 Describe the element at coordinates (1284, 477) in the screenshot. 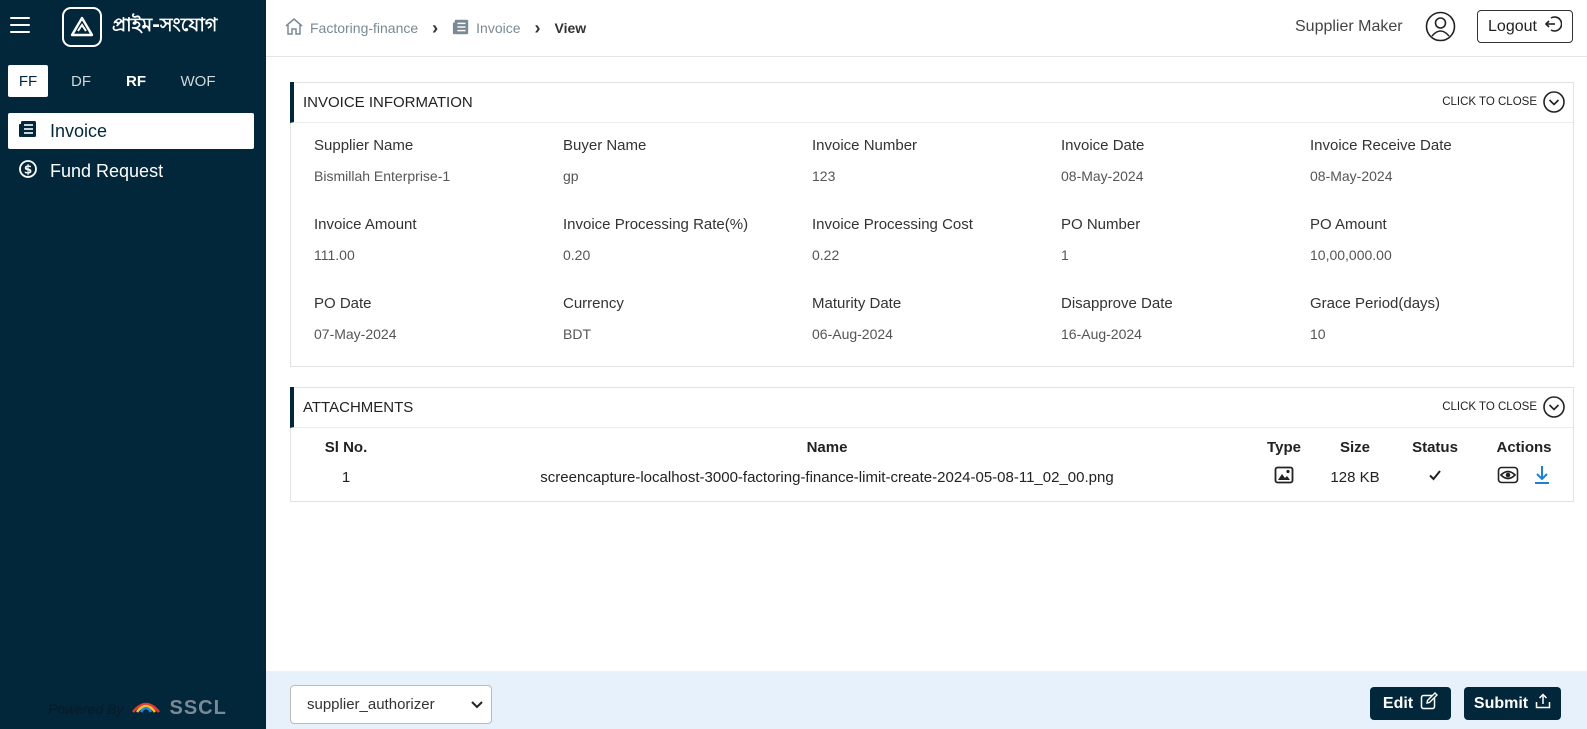

I see `image-file-icon` at that location.